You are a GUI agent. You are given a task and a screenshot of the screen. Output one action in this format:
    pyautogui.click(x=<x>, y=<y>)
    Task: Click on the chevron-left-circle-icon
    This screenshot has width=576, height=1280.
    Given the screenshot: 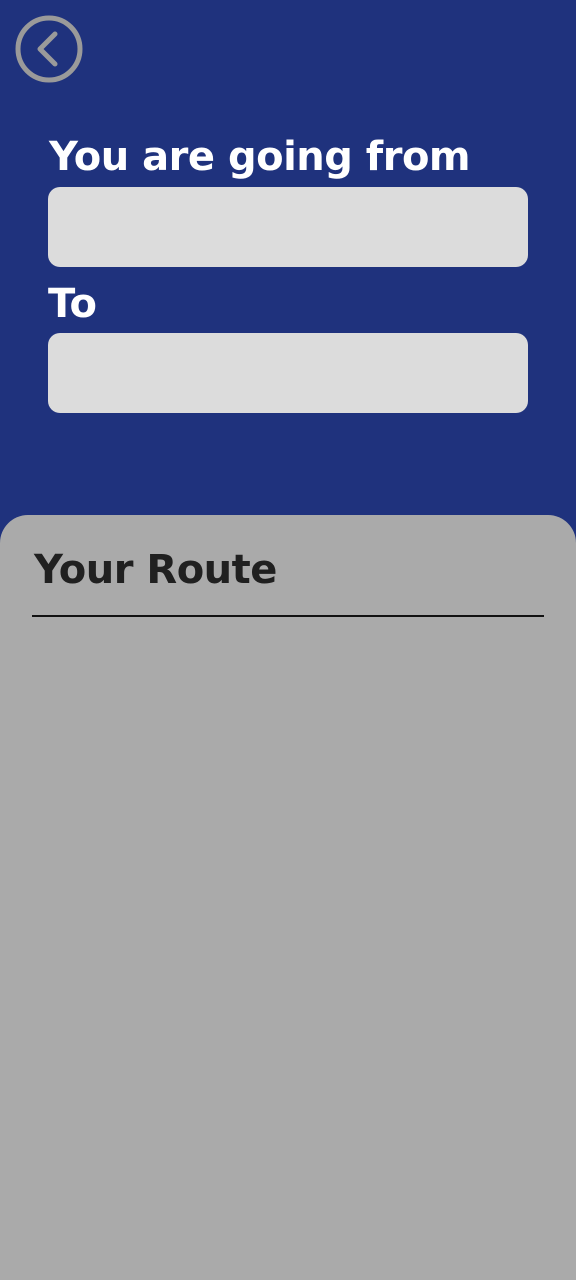 What is the action you would take?
    pyautogui.click(x=49, y=49)
    